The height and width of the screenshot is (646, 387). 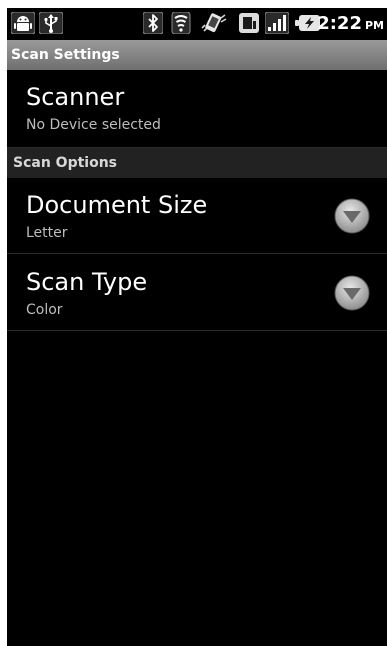 What do you see at coordinates (249, 23) in the screenshot?
I see `sim-icon` at bounding box center [249, 23].